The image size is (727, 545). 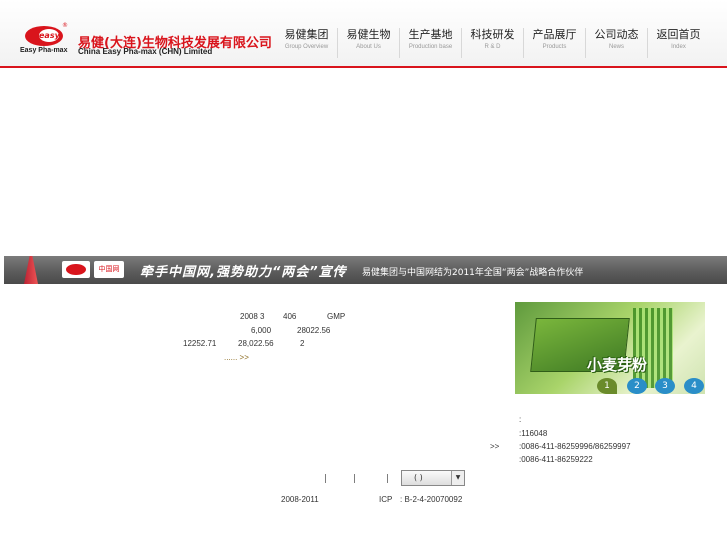 I want to click on nav-group-overview: 易健集团 Group Overview, so click(x=306, y=43).